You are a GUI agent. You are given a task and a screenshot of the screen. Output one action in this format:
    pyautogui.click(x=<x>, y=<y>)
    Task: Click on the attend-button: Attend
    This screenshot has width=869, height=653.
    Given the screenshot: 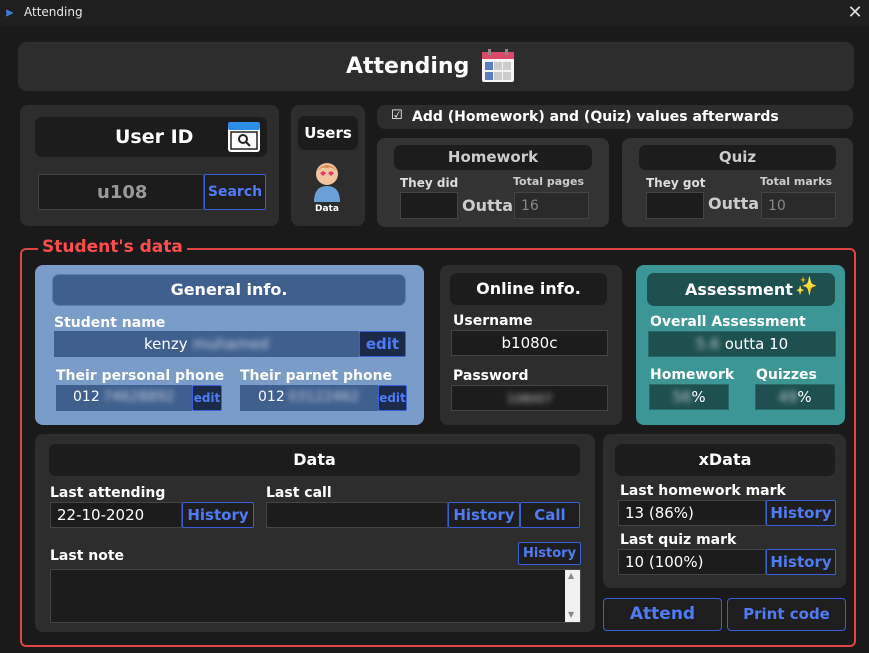 What is the action you would take?
    pyautogui.click(x=662, y=614)
    